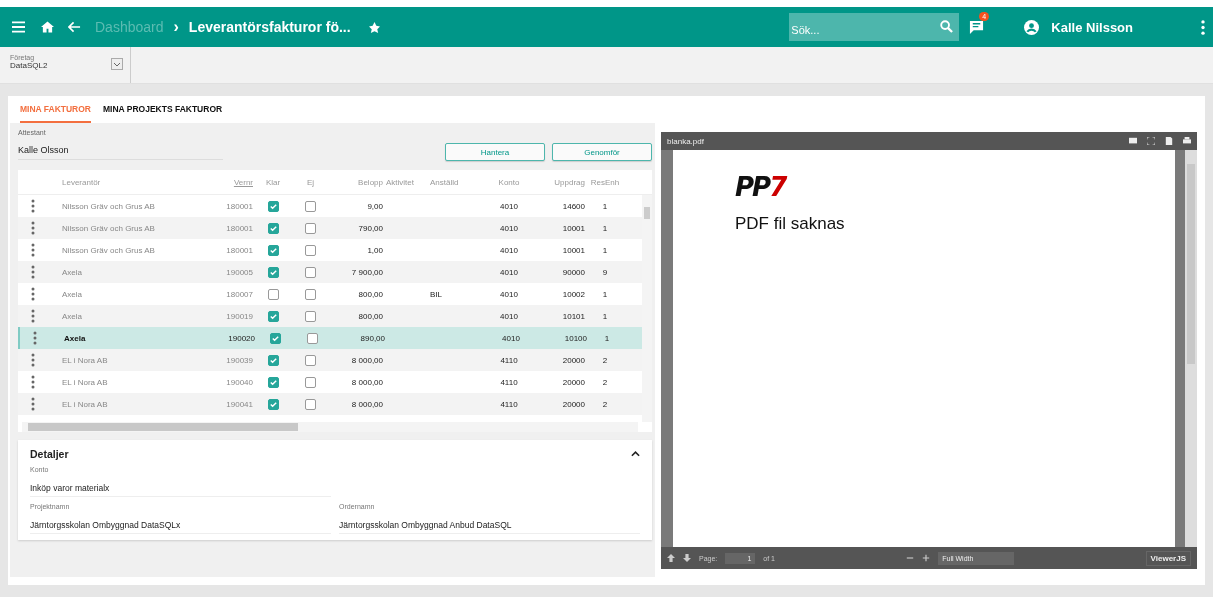 Image resolution: width=1213 pixels, height=597 pixels. What do you see at coordinates (374, 27) in the screenshot?
I see `pin-icon` at bounding box center [374, 27].